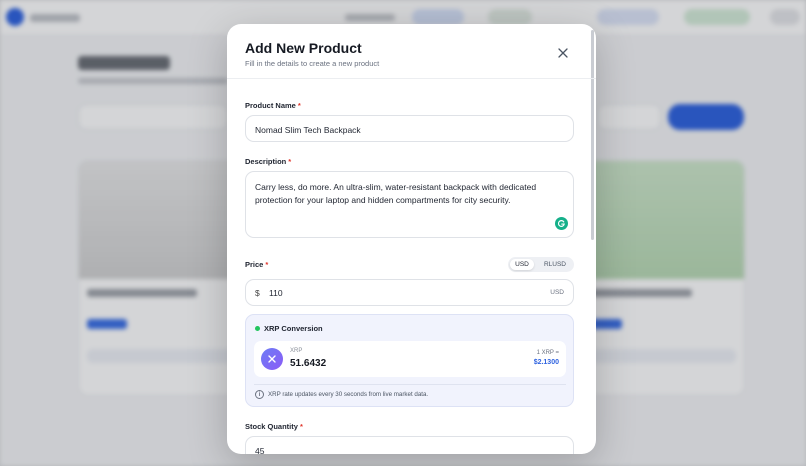 The width and height of the screenshot is (806, 466). What do you see at coordinates (409, 128) in the screenshot?
I see `product-name-input: Nomad Slim Tech Backpack` at bounding box center [409, 128].